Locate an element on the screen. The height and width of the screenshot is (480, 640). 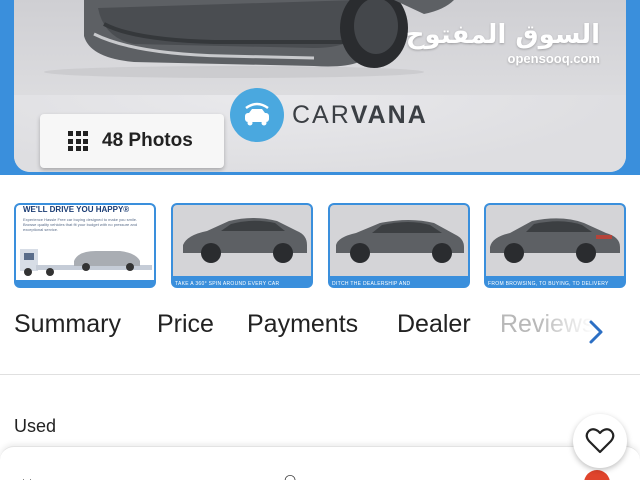
condition-label: Used is located at coordinates (35, 426).